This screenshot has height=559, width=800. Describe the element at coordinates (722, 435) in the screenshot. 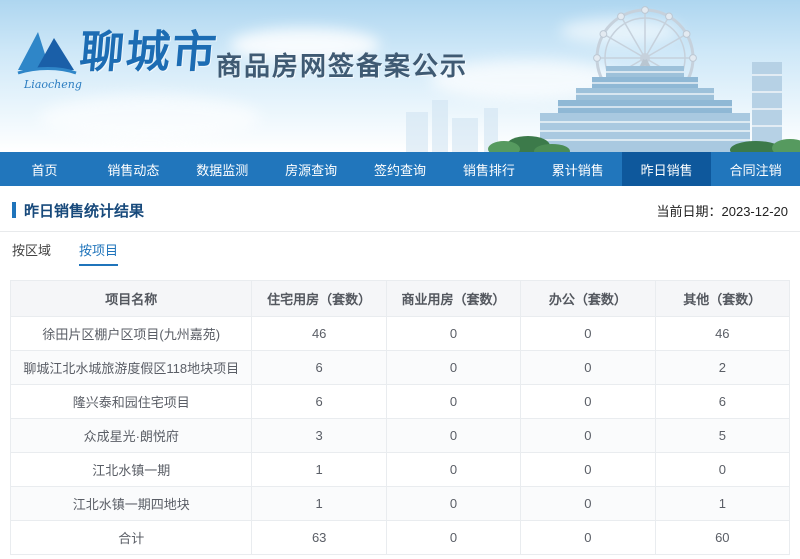

I see `count-cell: 5` at that location.